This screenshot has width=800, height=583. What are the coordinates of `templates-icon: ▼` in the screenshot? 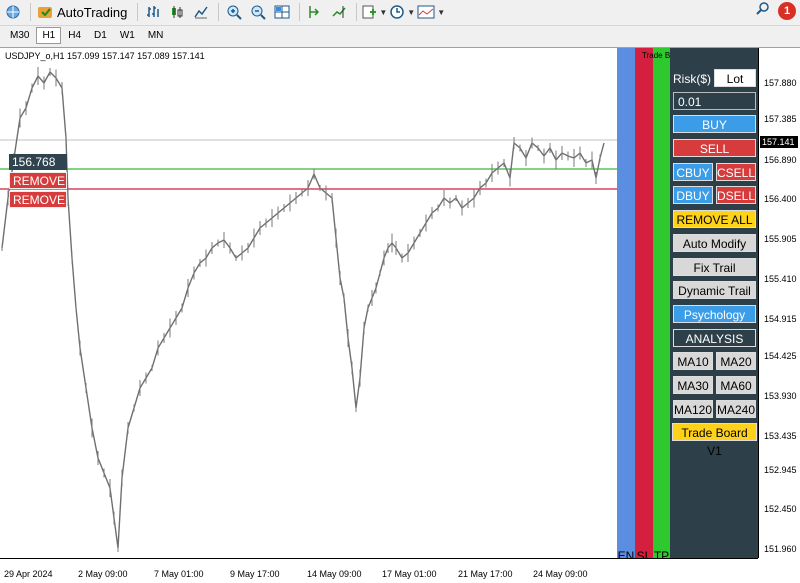 It's located at (431, 12).